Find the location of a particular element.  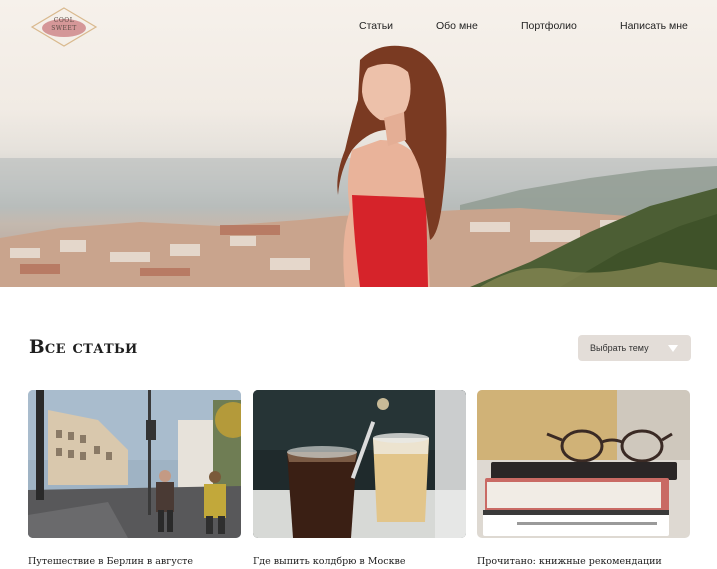

article-title-berlin: Путешествие в Берлин в августе is located at coordinates (110, 561).